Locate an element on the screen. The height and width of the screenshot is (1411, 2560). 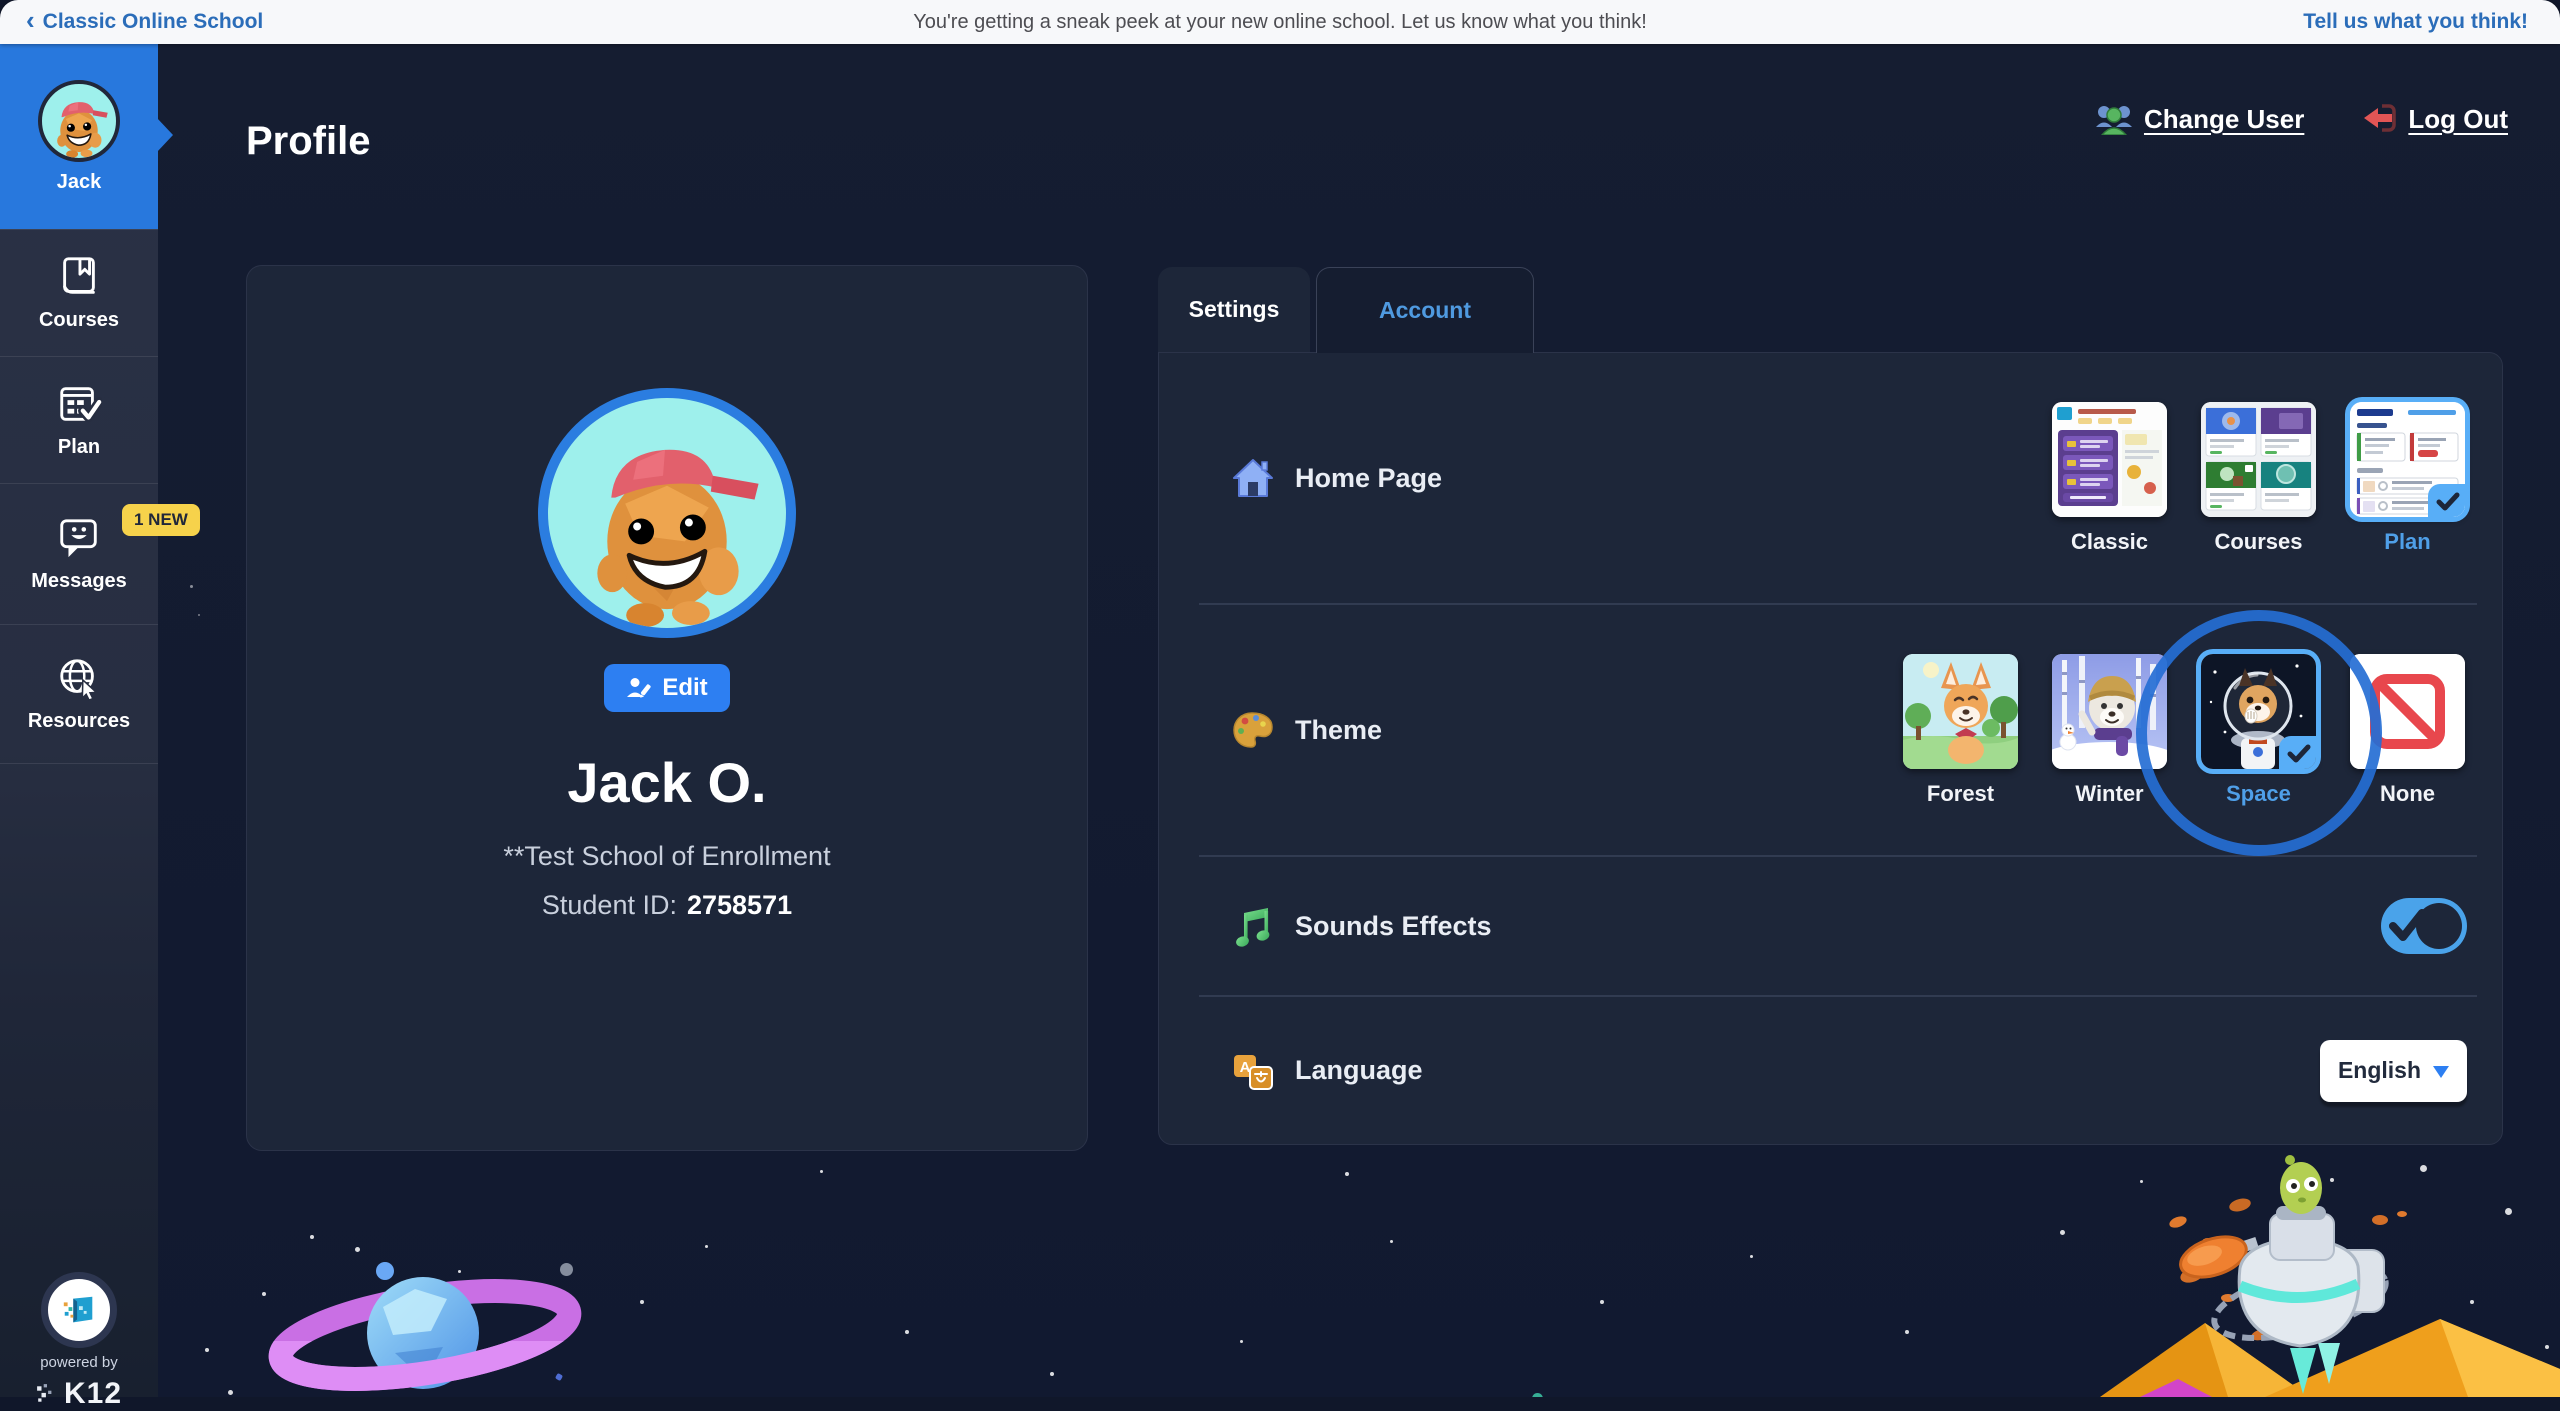
settings-tabs: Settings Account is located at coordinates (1346, 310).